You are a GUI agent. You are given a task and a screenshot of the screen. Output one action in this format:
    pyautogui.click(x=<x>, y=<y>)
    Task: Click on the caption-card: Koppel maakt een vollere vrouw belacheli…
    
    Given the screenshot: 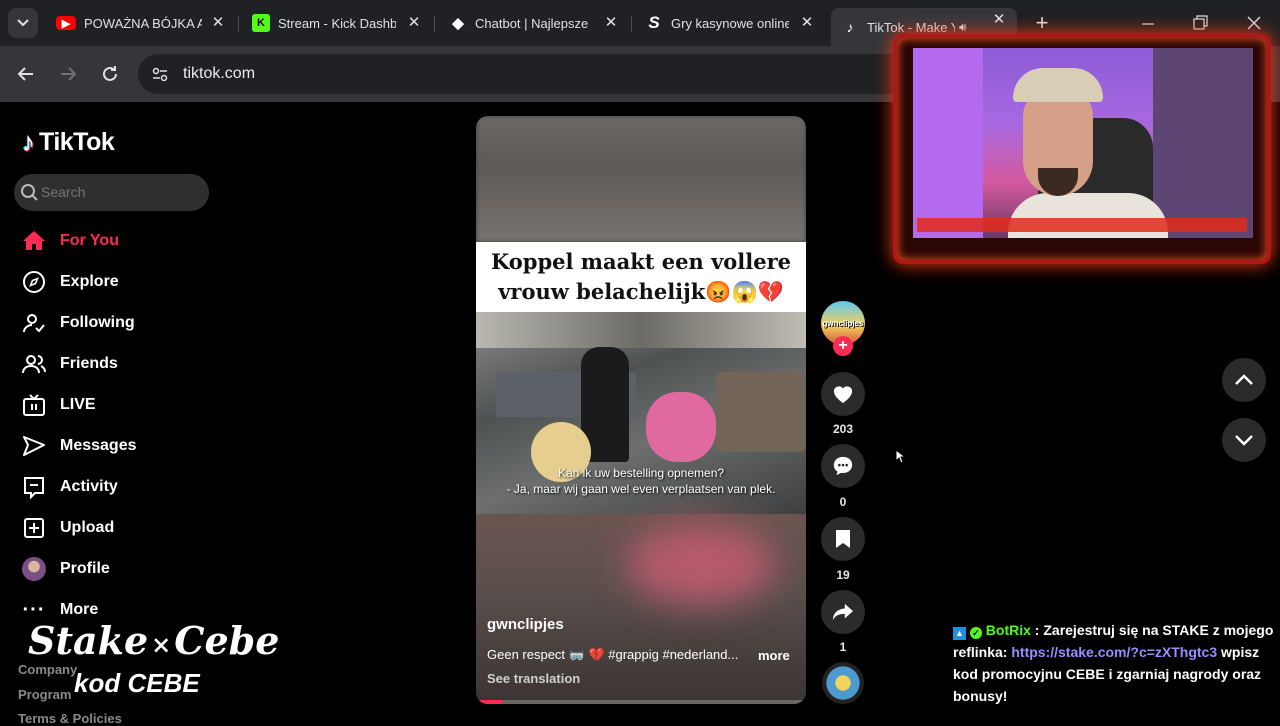 What is the action you would take?
    pyautogui.click(x=641, y=277)
    